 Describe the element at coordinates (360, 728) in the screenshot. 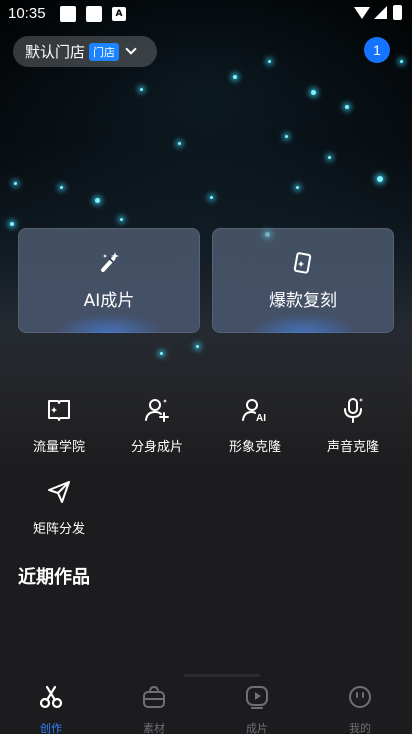

I see `nav-label: 我的` at that location.